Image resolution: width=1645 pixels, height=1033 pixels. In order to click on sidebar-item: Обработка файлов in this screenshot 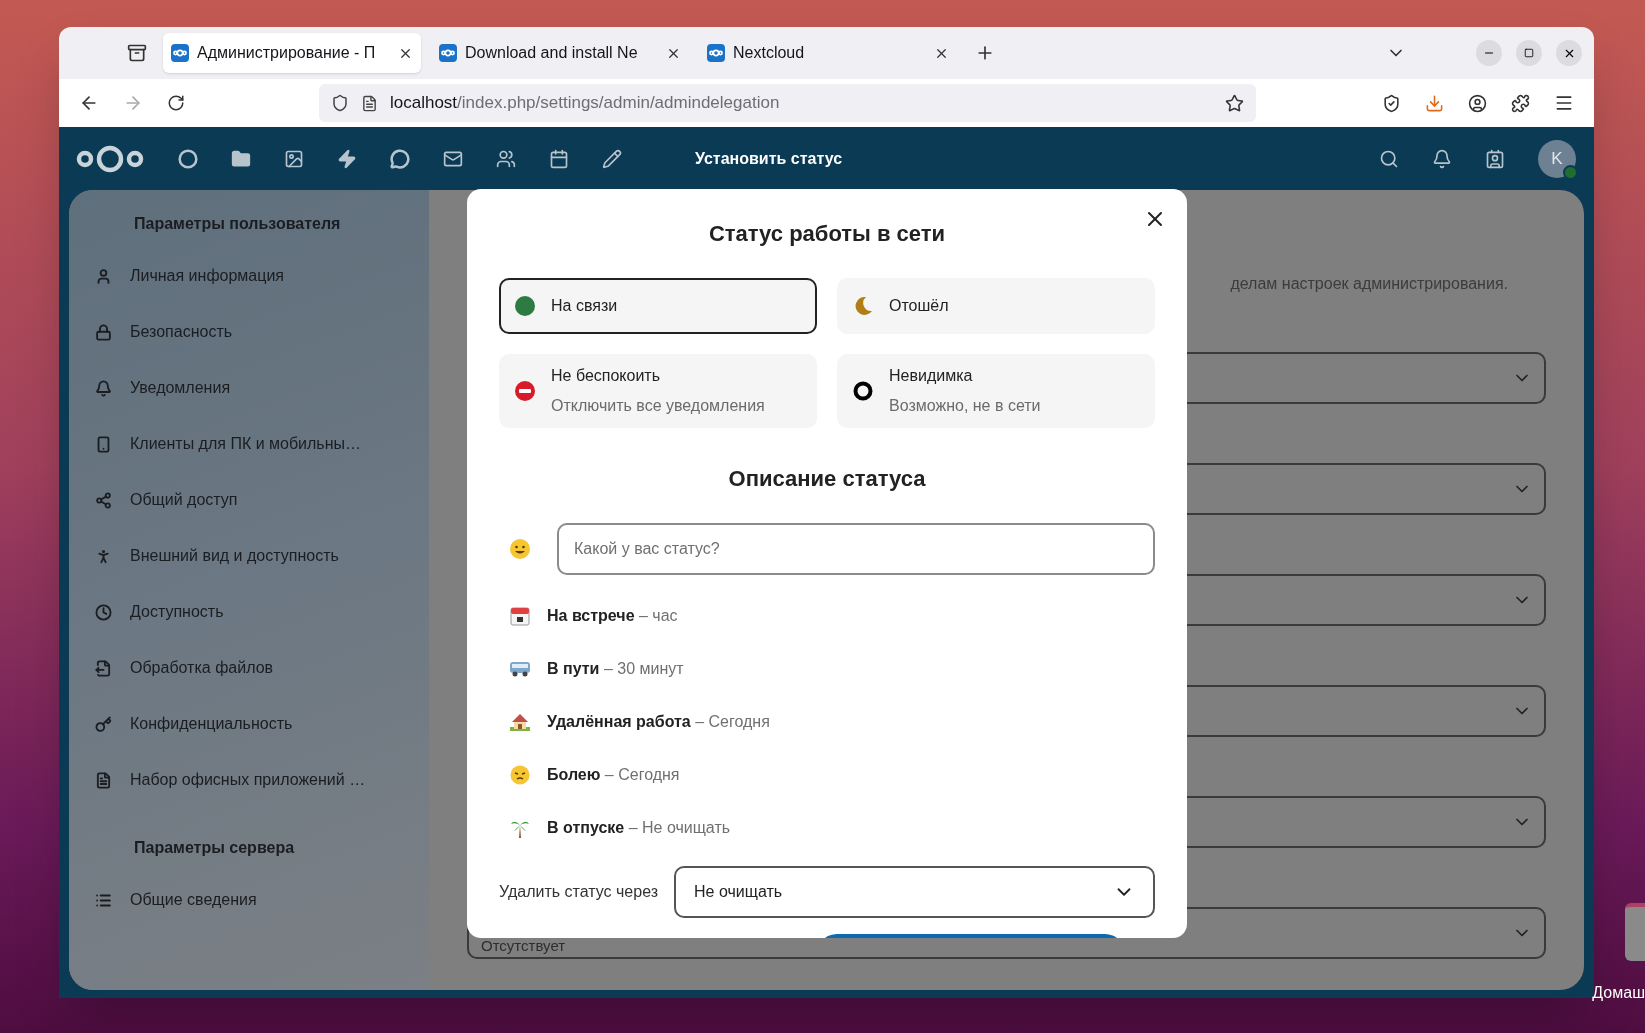, I will do `click(249, 668)`.